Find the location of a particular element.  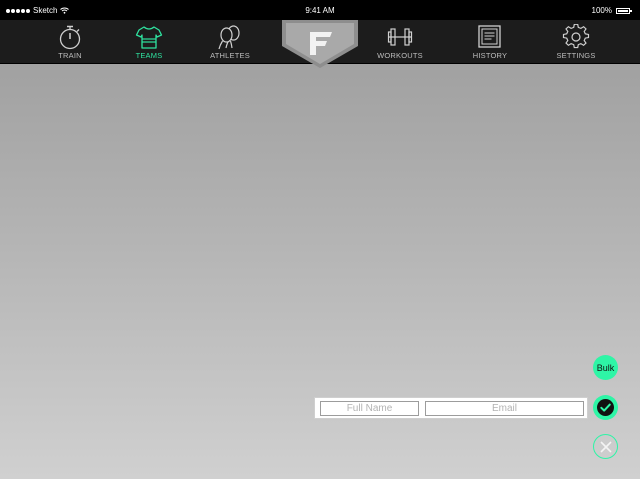

bulk-button-label: Bulk is located at coordinates (605, 367).